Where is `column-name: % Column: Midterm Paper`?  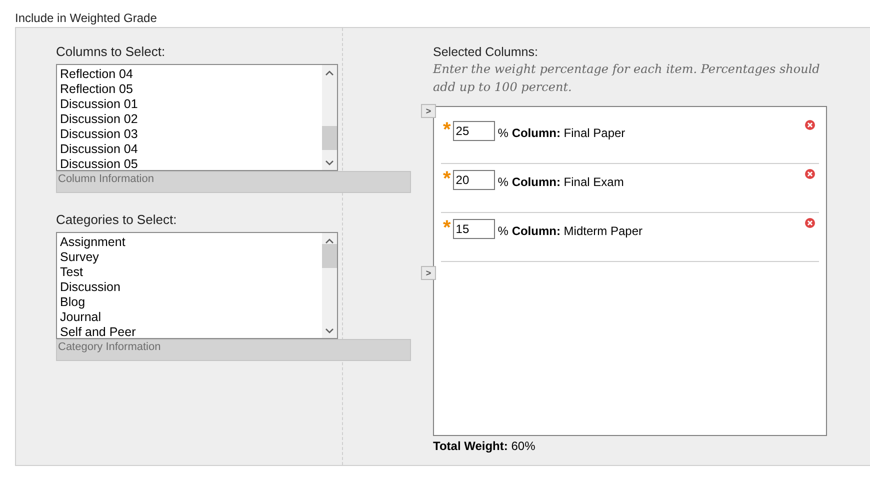
column-name: % Column: Midterm Paper is located at coordinates (570, 231).